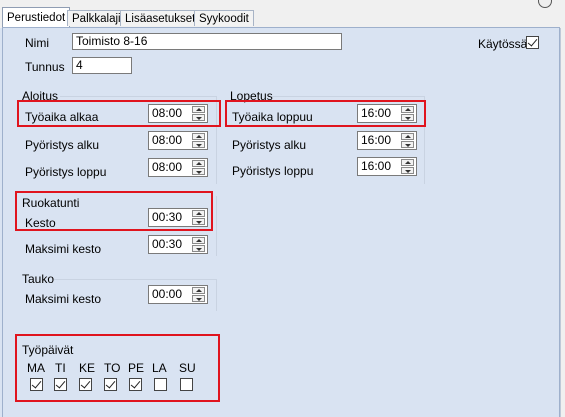 The width and height of the screenshot is (565, 417). Describe the element at coordinates (325, 113) in the screenshot. I see `highlight-work-end` at that location.